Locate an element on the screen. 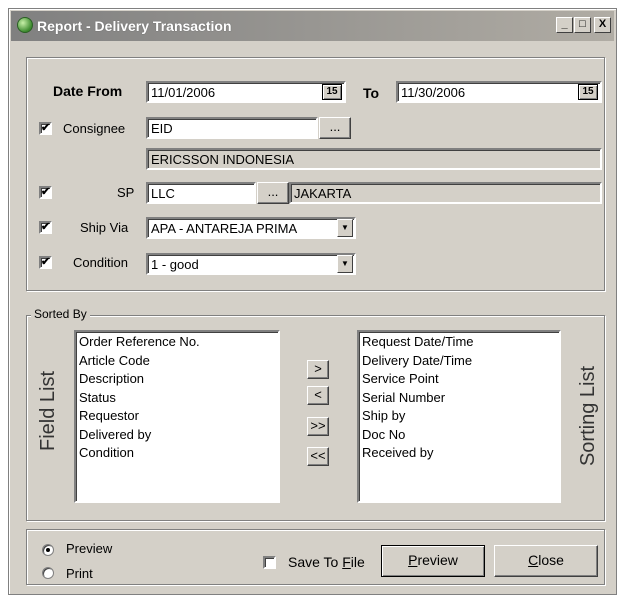 This screenshot has height=597, width=619. preview-radio is located at coordinates (48, 550).